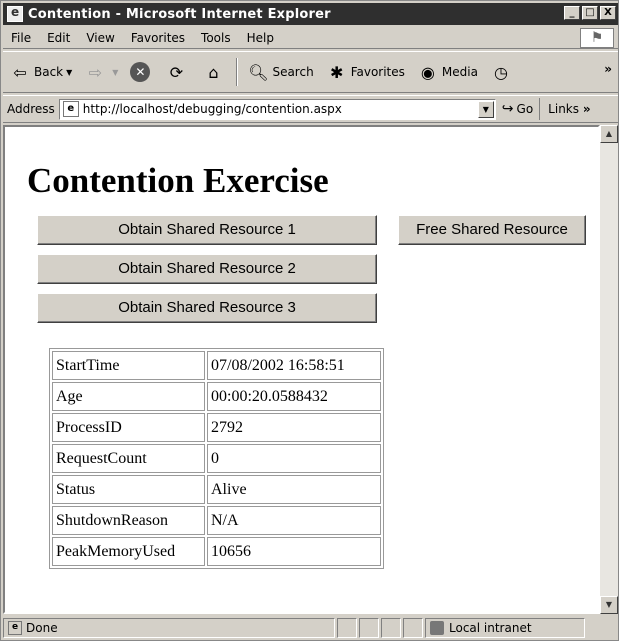 The image size is (619, 641). Describe the element at coordinates (58, 38) in the screenshot. I see `menu-edit: Edit` at that location.